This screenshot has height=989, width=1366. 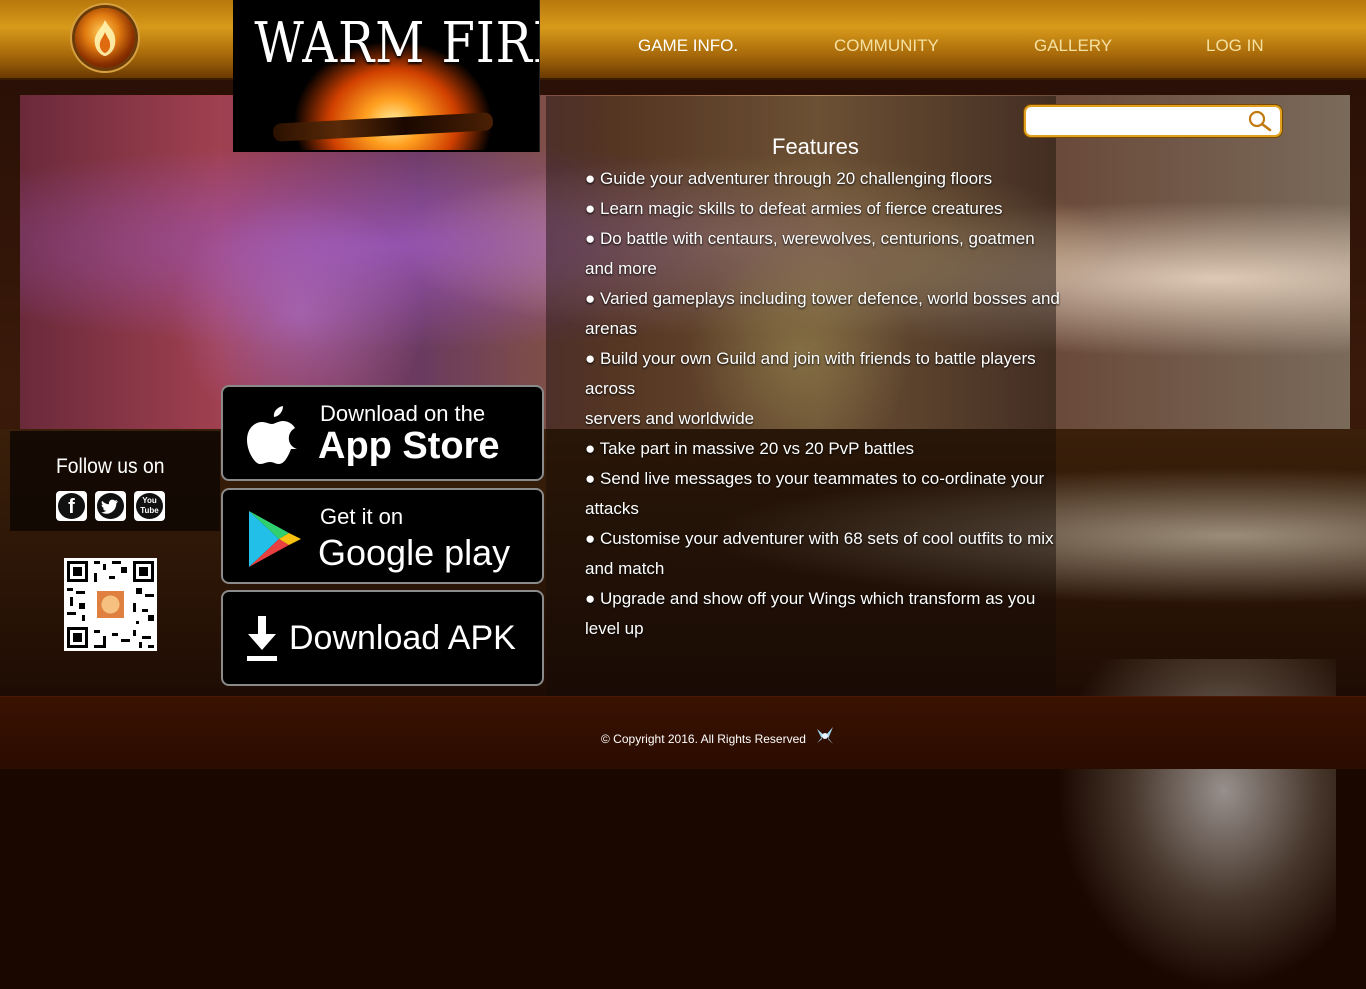 I want to click on google-play-big-label: Google play, so click(x=414, y=552).